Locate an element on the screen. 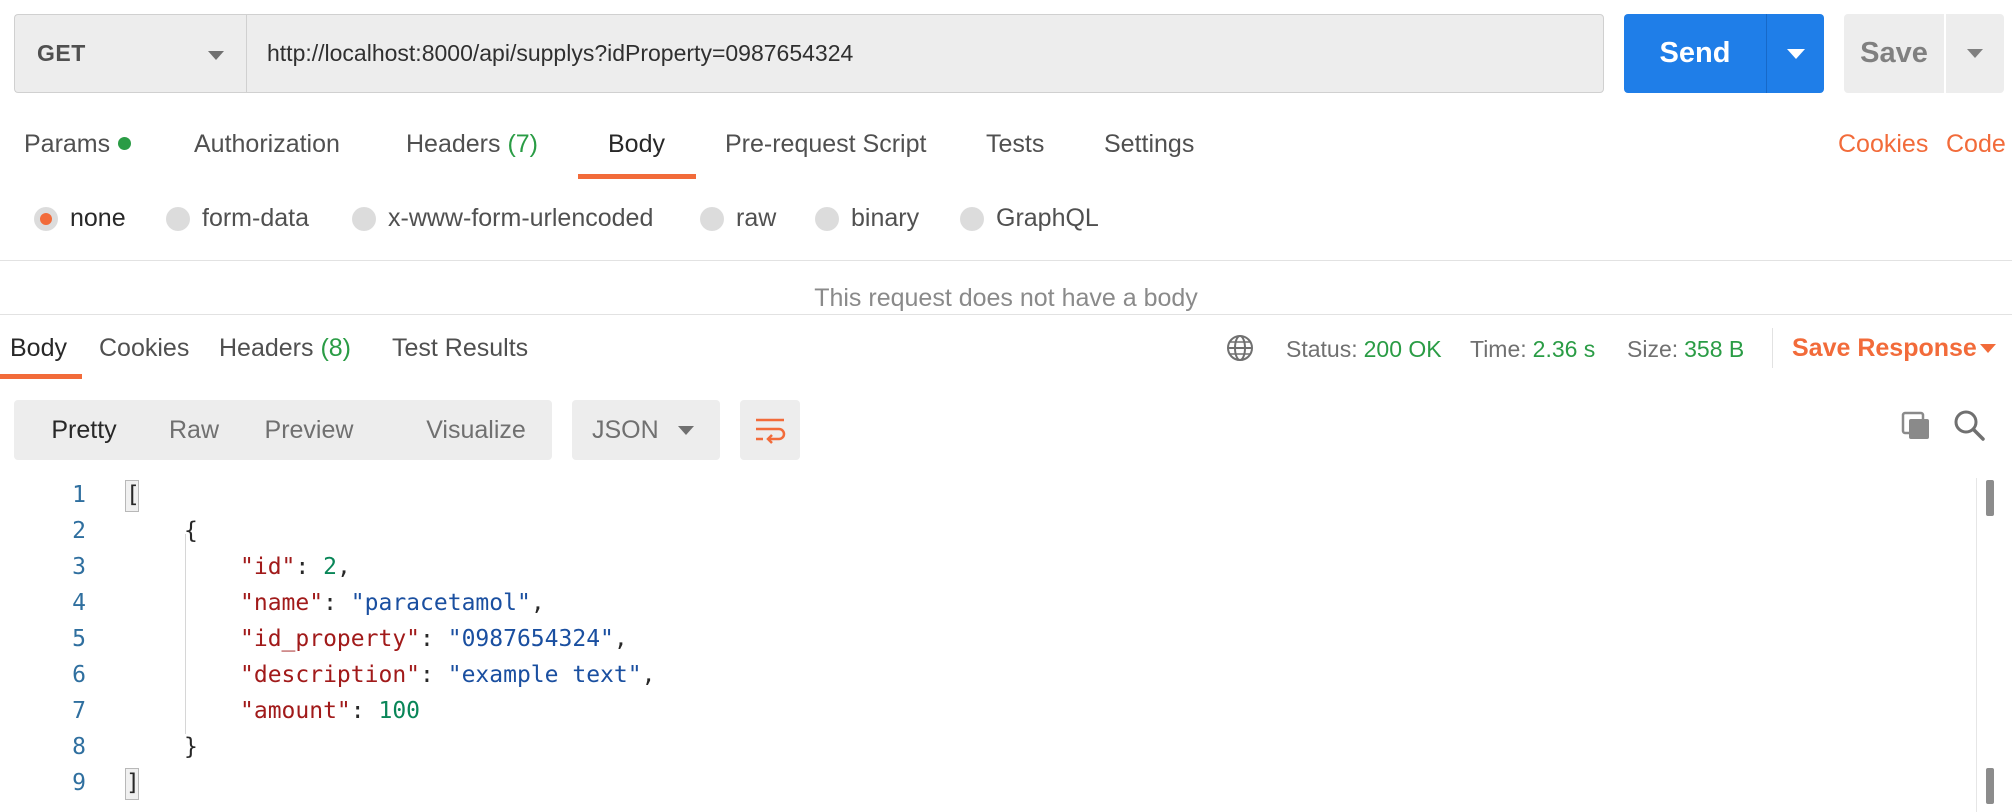 This screenshot has height=812, width=2012. code-line: } is located at coordinates (191, 747).